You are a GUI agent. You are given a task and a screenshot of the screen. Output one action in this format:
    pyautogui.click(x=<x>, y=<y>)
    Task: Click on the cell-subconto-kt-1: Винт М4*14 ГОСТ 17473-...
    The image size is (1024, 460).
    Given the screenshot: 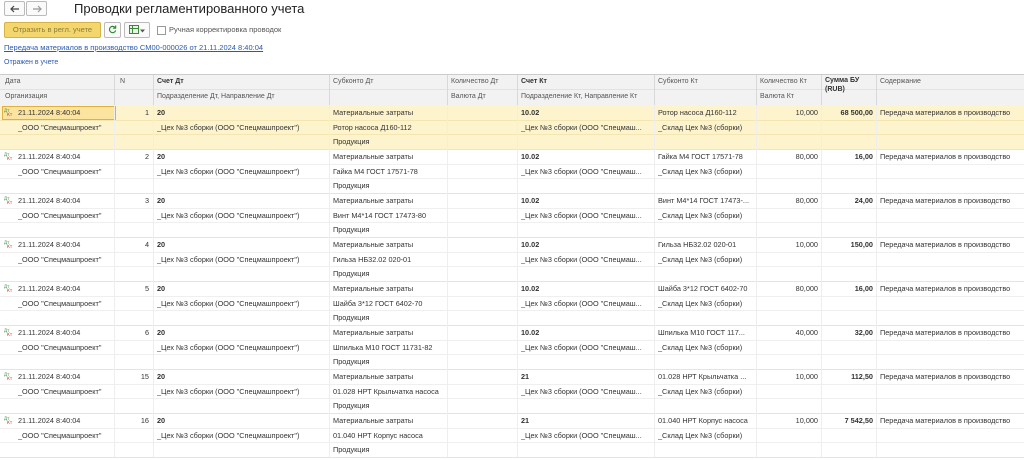 What is the action you would take?
    pyautogui.click(x=703, y=200)
    